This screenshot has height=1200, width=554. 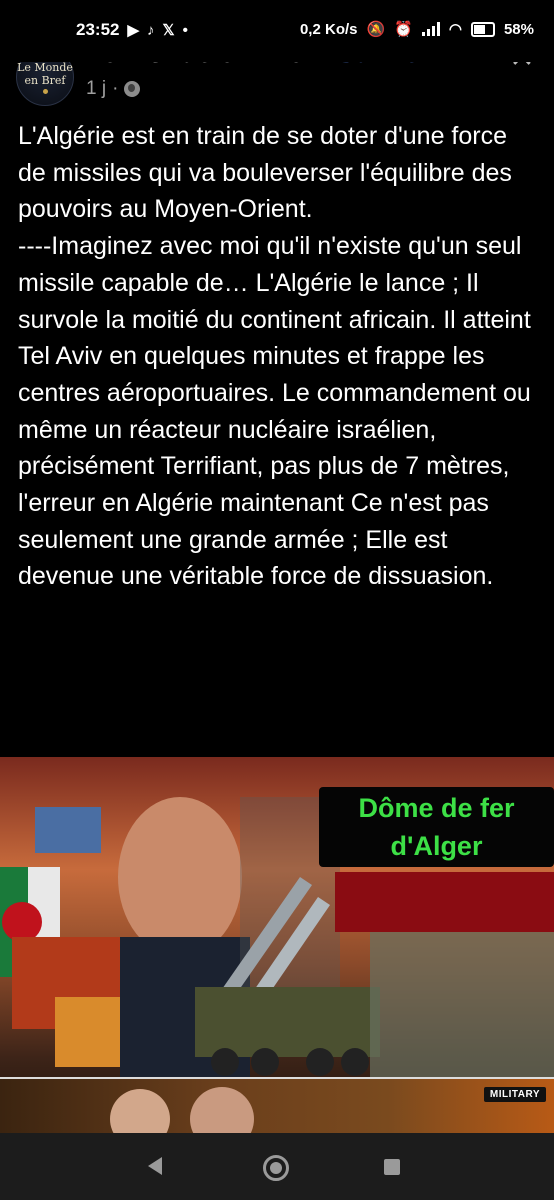 What do you see at coordinates (403, 29) in the screenshot?
I see `alarm-icon: ⏰` at bounding box center [403, 29].